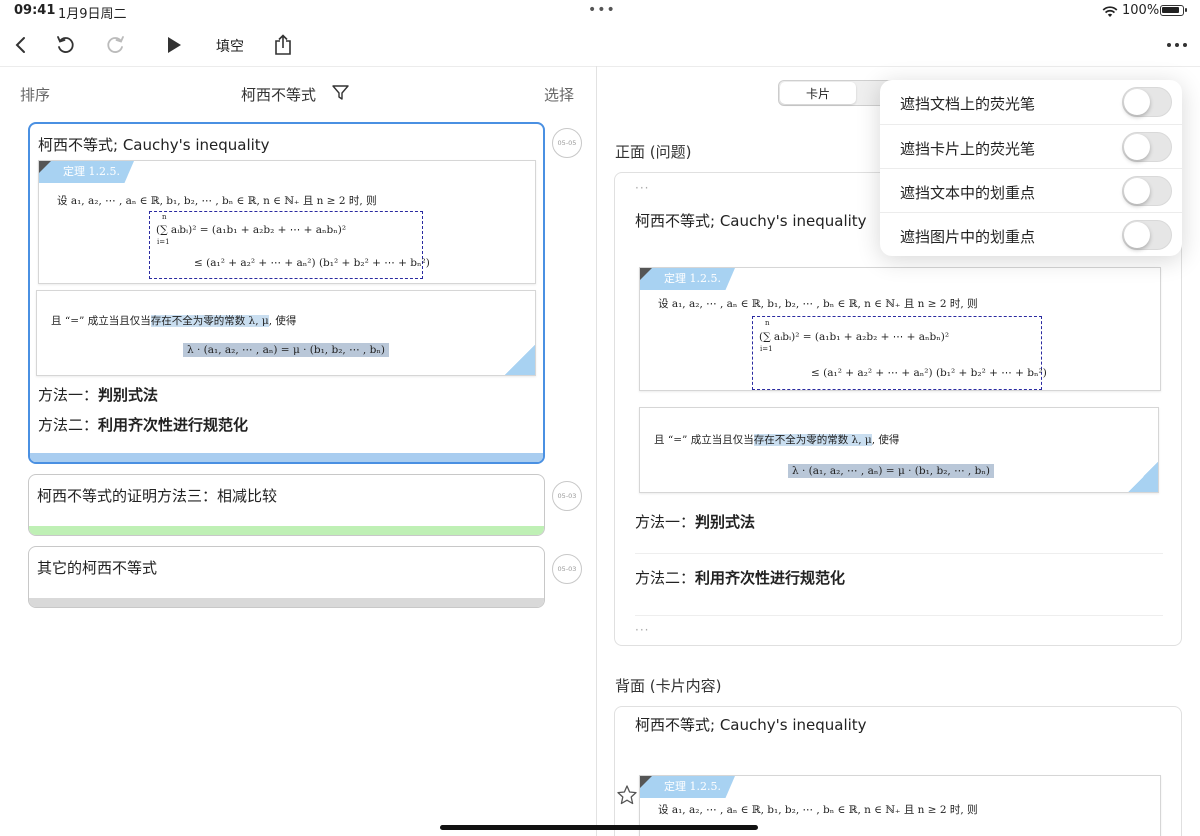 This screenshot has width=1200, height=836. I want to click on battery-percent: 100%, so click(1141, 10).